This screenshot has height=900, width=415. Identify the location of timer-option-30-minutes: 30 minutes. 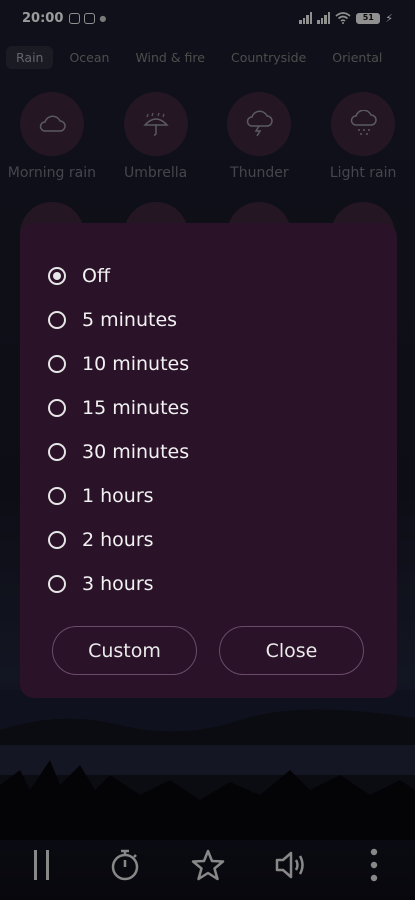
(118, 452).